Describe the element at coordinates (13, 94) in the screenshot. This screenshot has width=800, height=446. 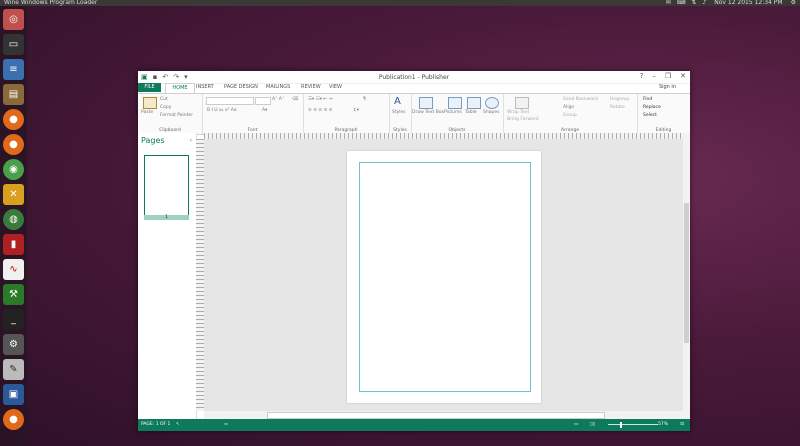
I see `files-icon: ▤` at that location.